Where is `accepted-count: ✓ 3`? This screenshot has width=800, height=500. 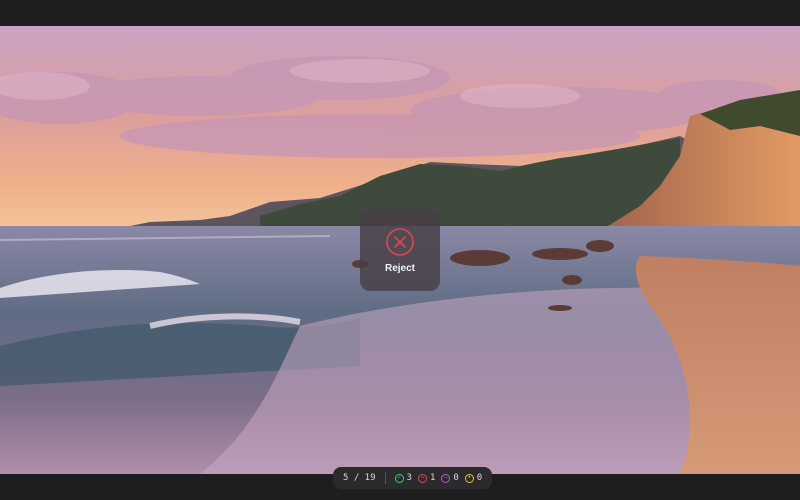
accepted-count: ✓ 3 is located at coordinates (403, 478).